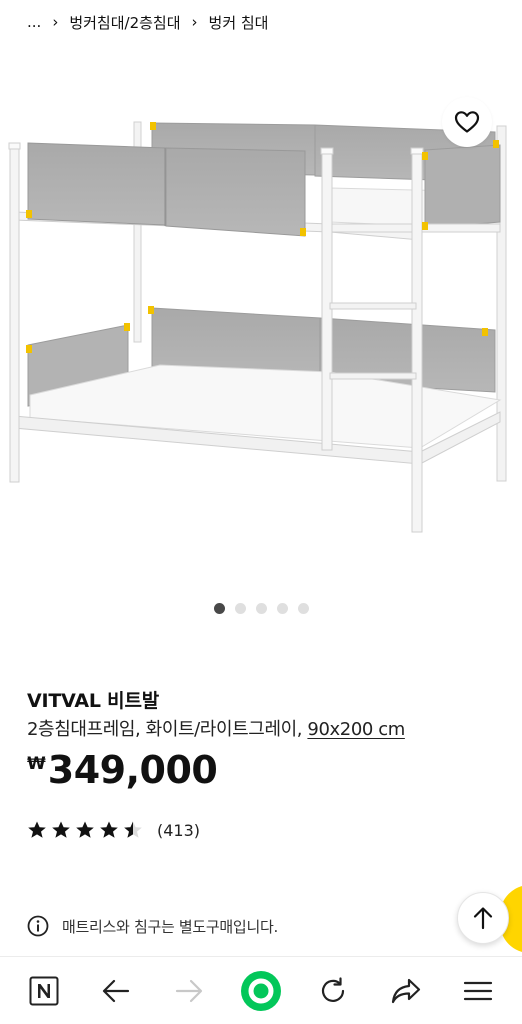  What do you see at coordinates (36, 764) in the screenshot?
I see `currency-symbol: ₩` at bounding box center [36, 764].